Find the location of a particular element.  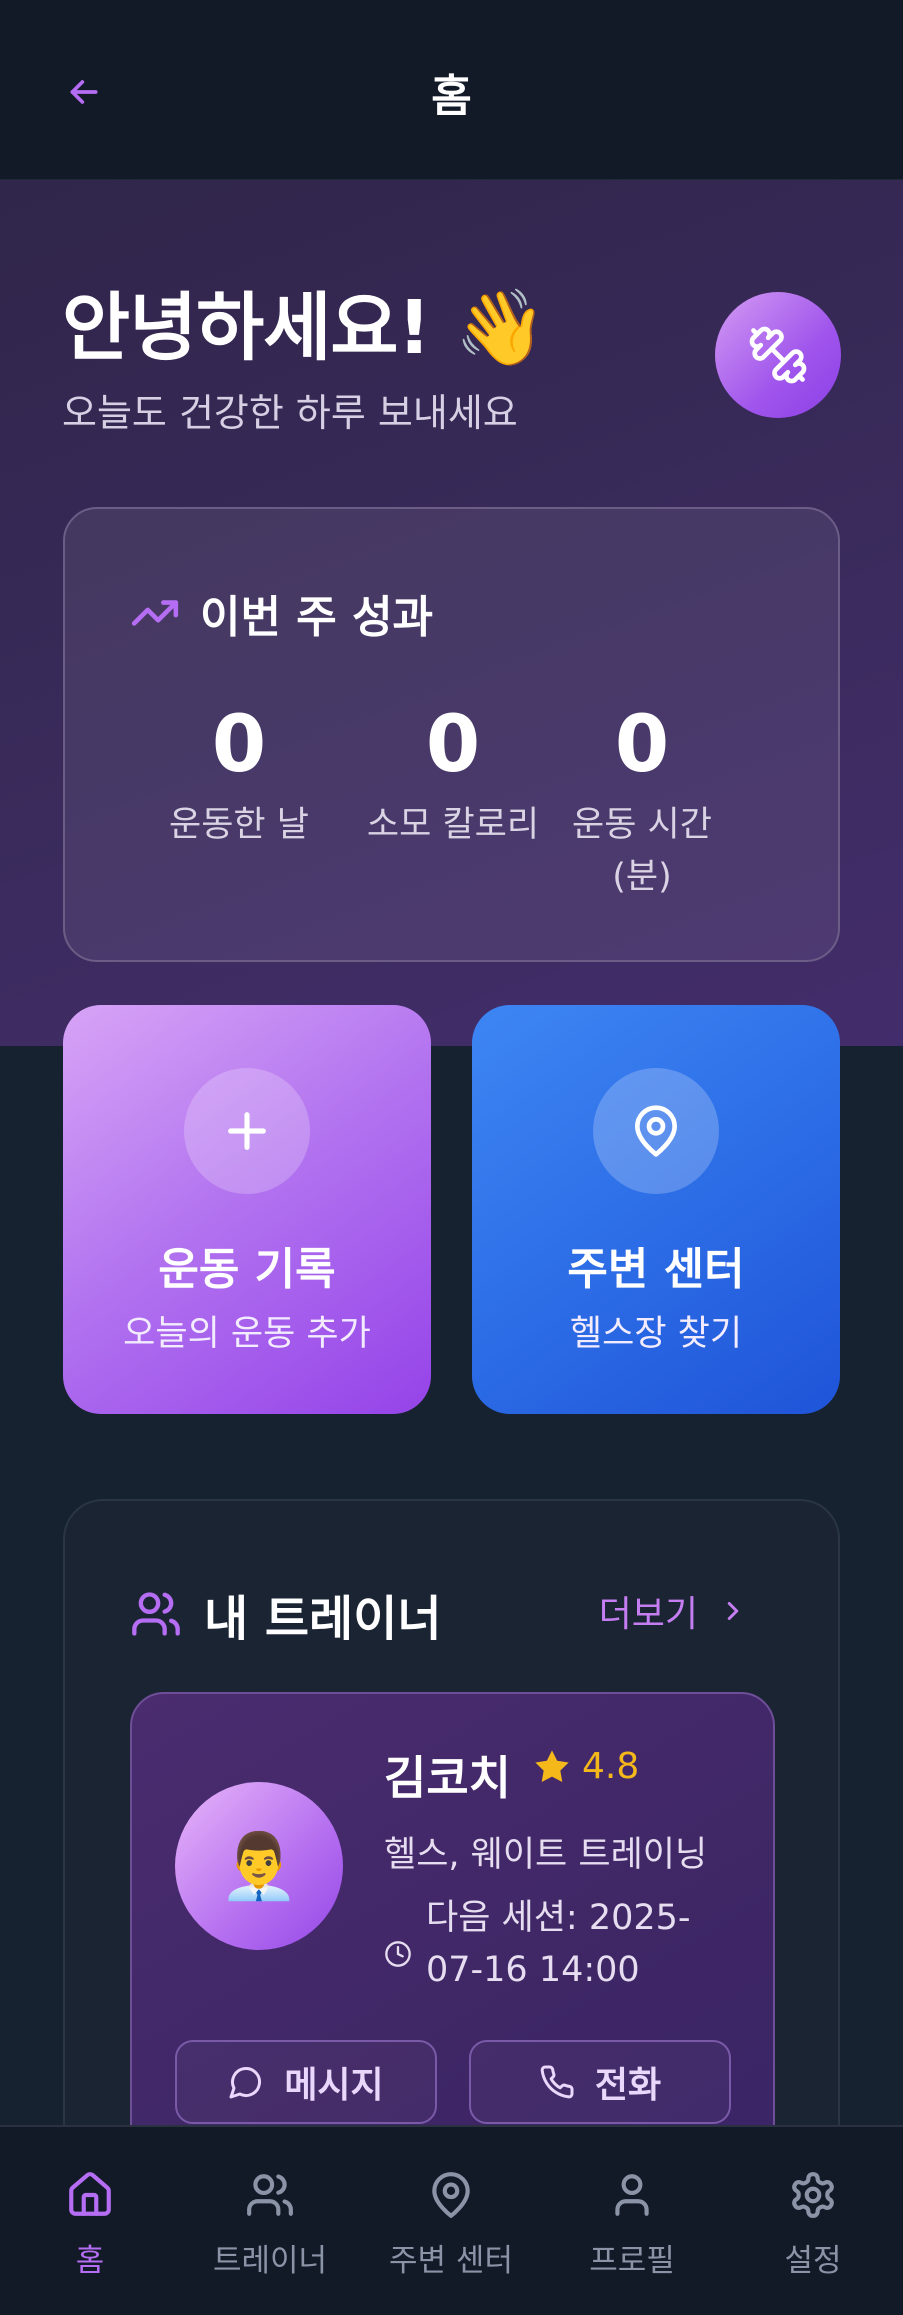

trainer-rating: 4.8 is located at coordinates (585, 1766).